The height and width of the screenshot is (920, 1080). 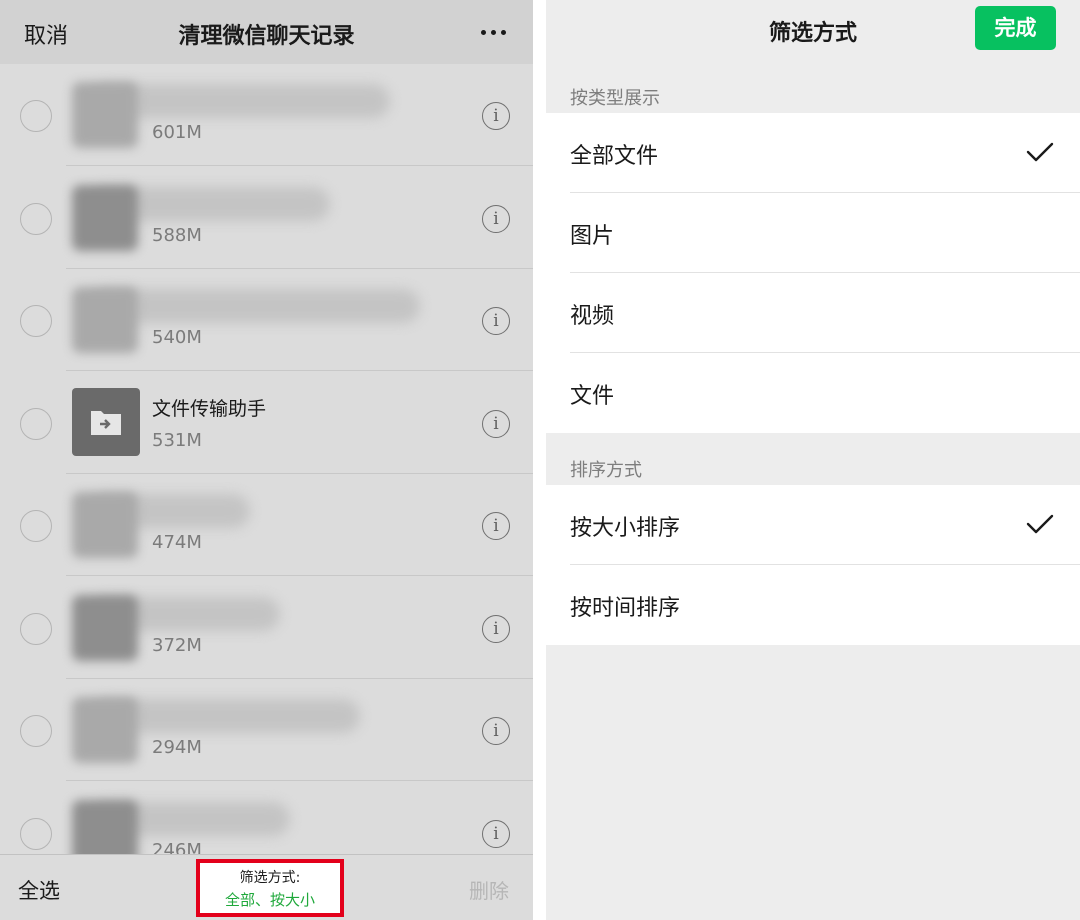 I want to click on option-label: 按时间排序, so click(x=625, y=608).